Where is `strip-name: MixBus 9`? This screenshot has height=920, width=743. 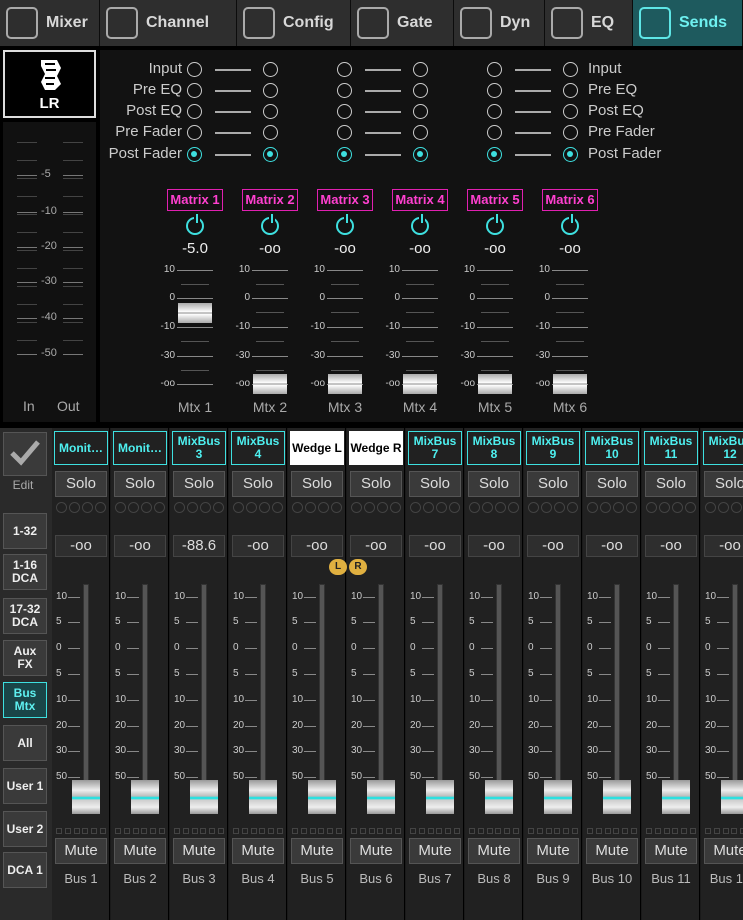 strip-name: MixBus 9 is located at coordinates (553, 448).